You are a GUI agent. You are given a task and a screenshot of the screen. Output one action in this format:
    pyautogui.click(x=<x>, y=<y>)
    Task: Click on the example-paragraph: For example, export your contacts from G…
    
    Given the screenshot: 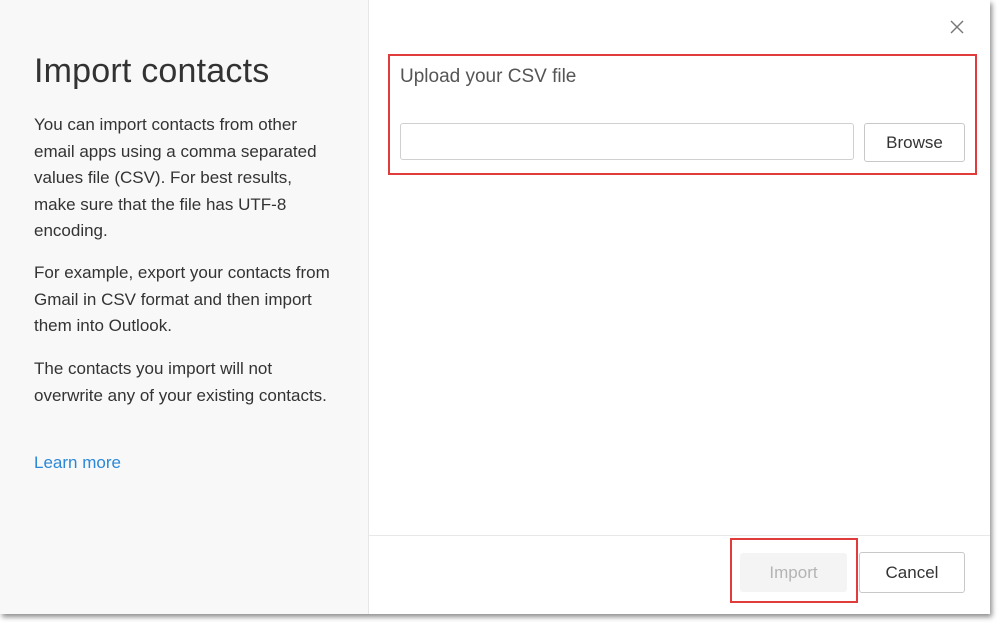 What is the action you would take?
    pyautogui.click(x=182, y=299)
    